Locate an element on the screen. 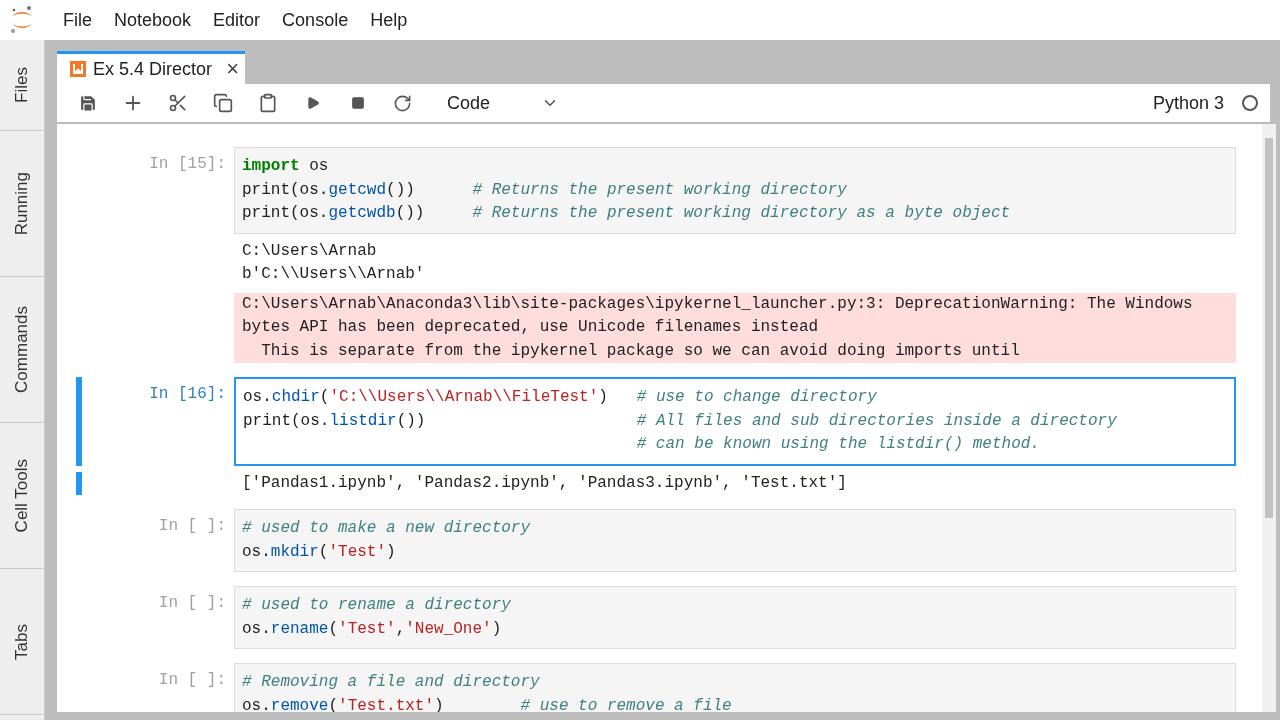 Image resolution: width=1280 pixels, height=720 pixels. scrollbar is located at coordinates (1269, 418).